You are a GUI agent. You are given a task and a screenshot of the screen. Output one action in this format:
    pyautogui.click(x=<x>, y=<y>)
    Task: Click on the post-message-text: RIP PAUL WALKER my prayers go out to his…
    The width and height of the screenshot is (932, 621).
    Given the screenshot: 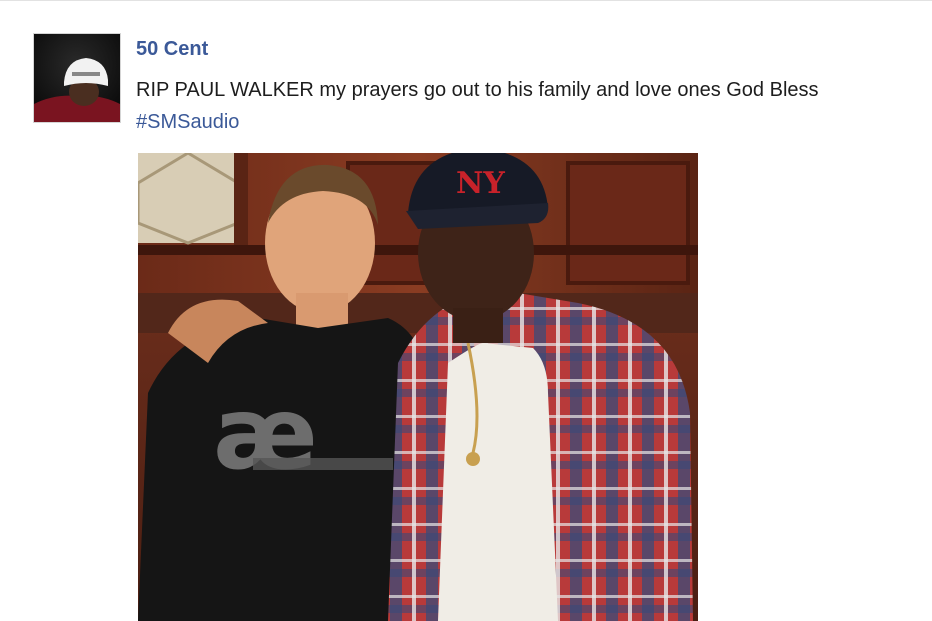 What is the action you would take?
    pyautogui.click(x=477, y=90)
    